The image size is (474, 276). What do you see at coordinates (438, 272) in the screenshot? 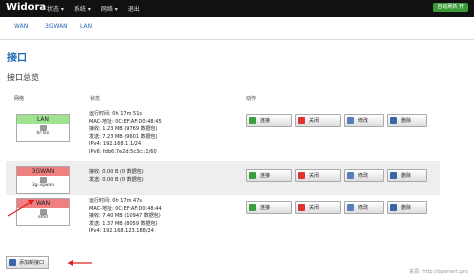
I see `watermark-text: 来源: http://openwrt.pro` at bounding box center [438, 272].